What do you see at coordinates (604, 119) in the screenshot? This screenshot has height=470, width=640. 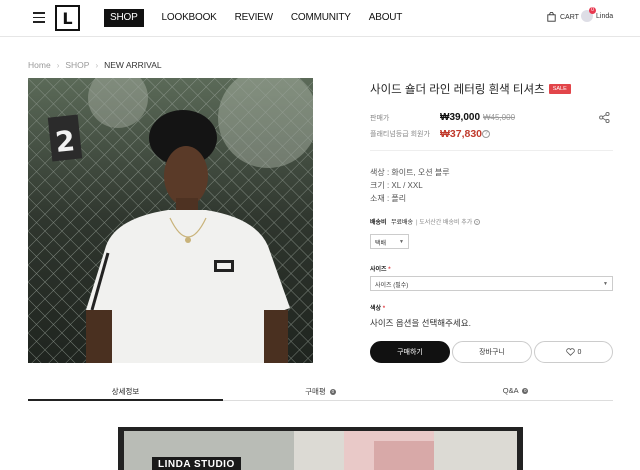 I see `share-icon` at bounding box center [604, 119].